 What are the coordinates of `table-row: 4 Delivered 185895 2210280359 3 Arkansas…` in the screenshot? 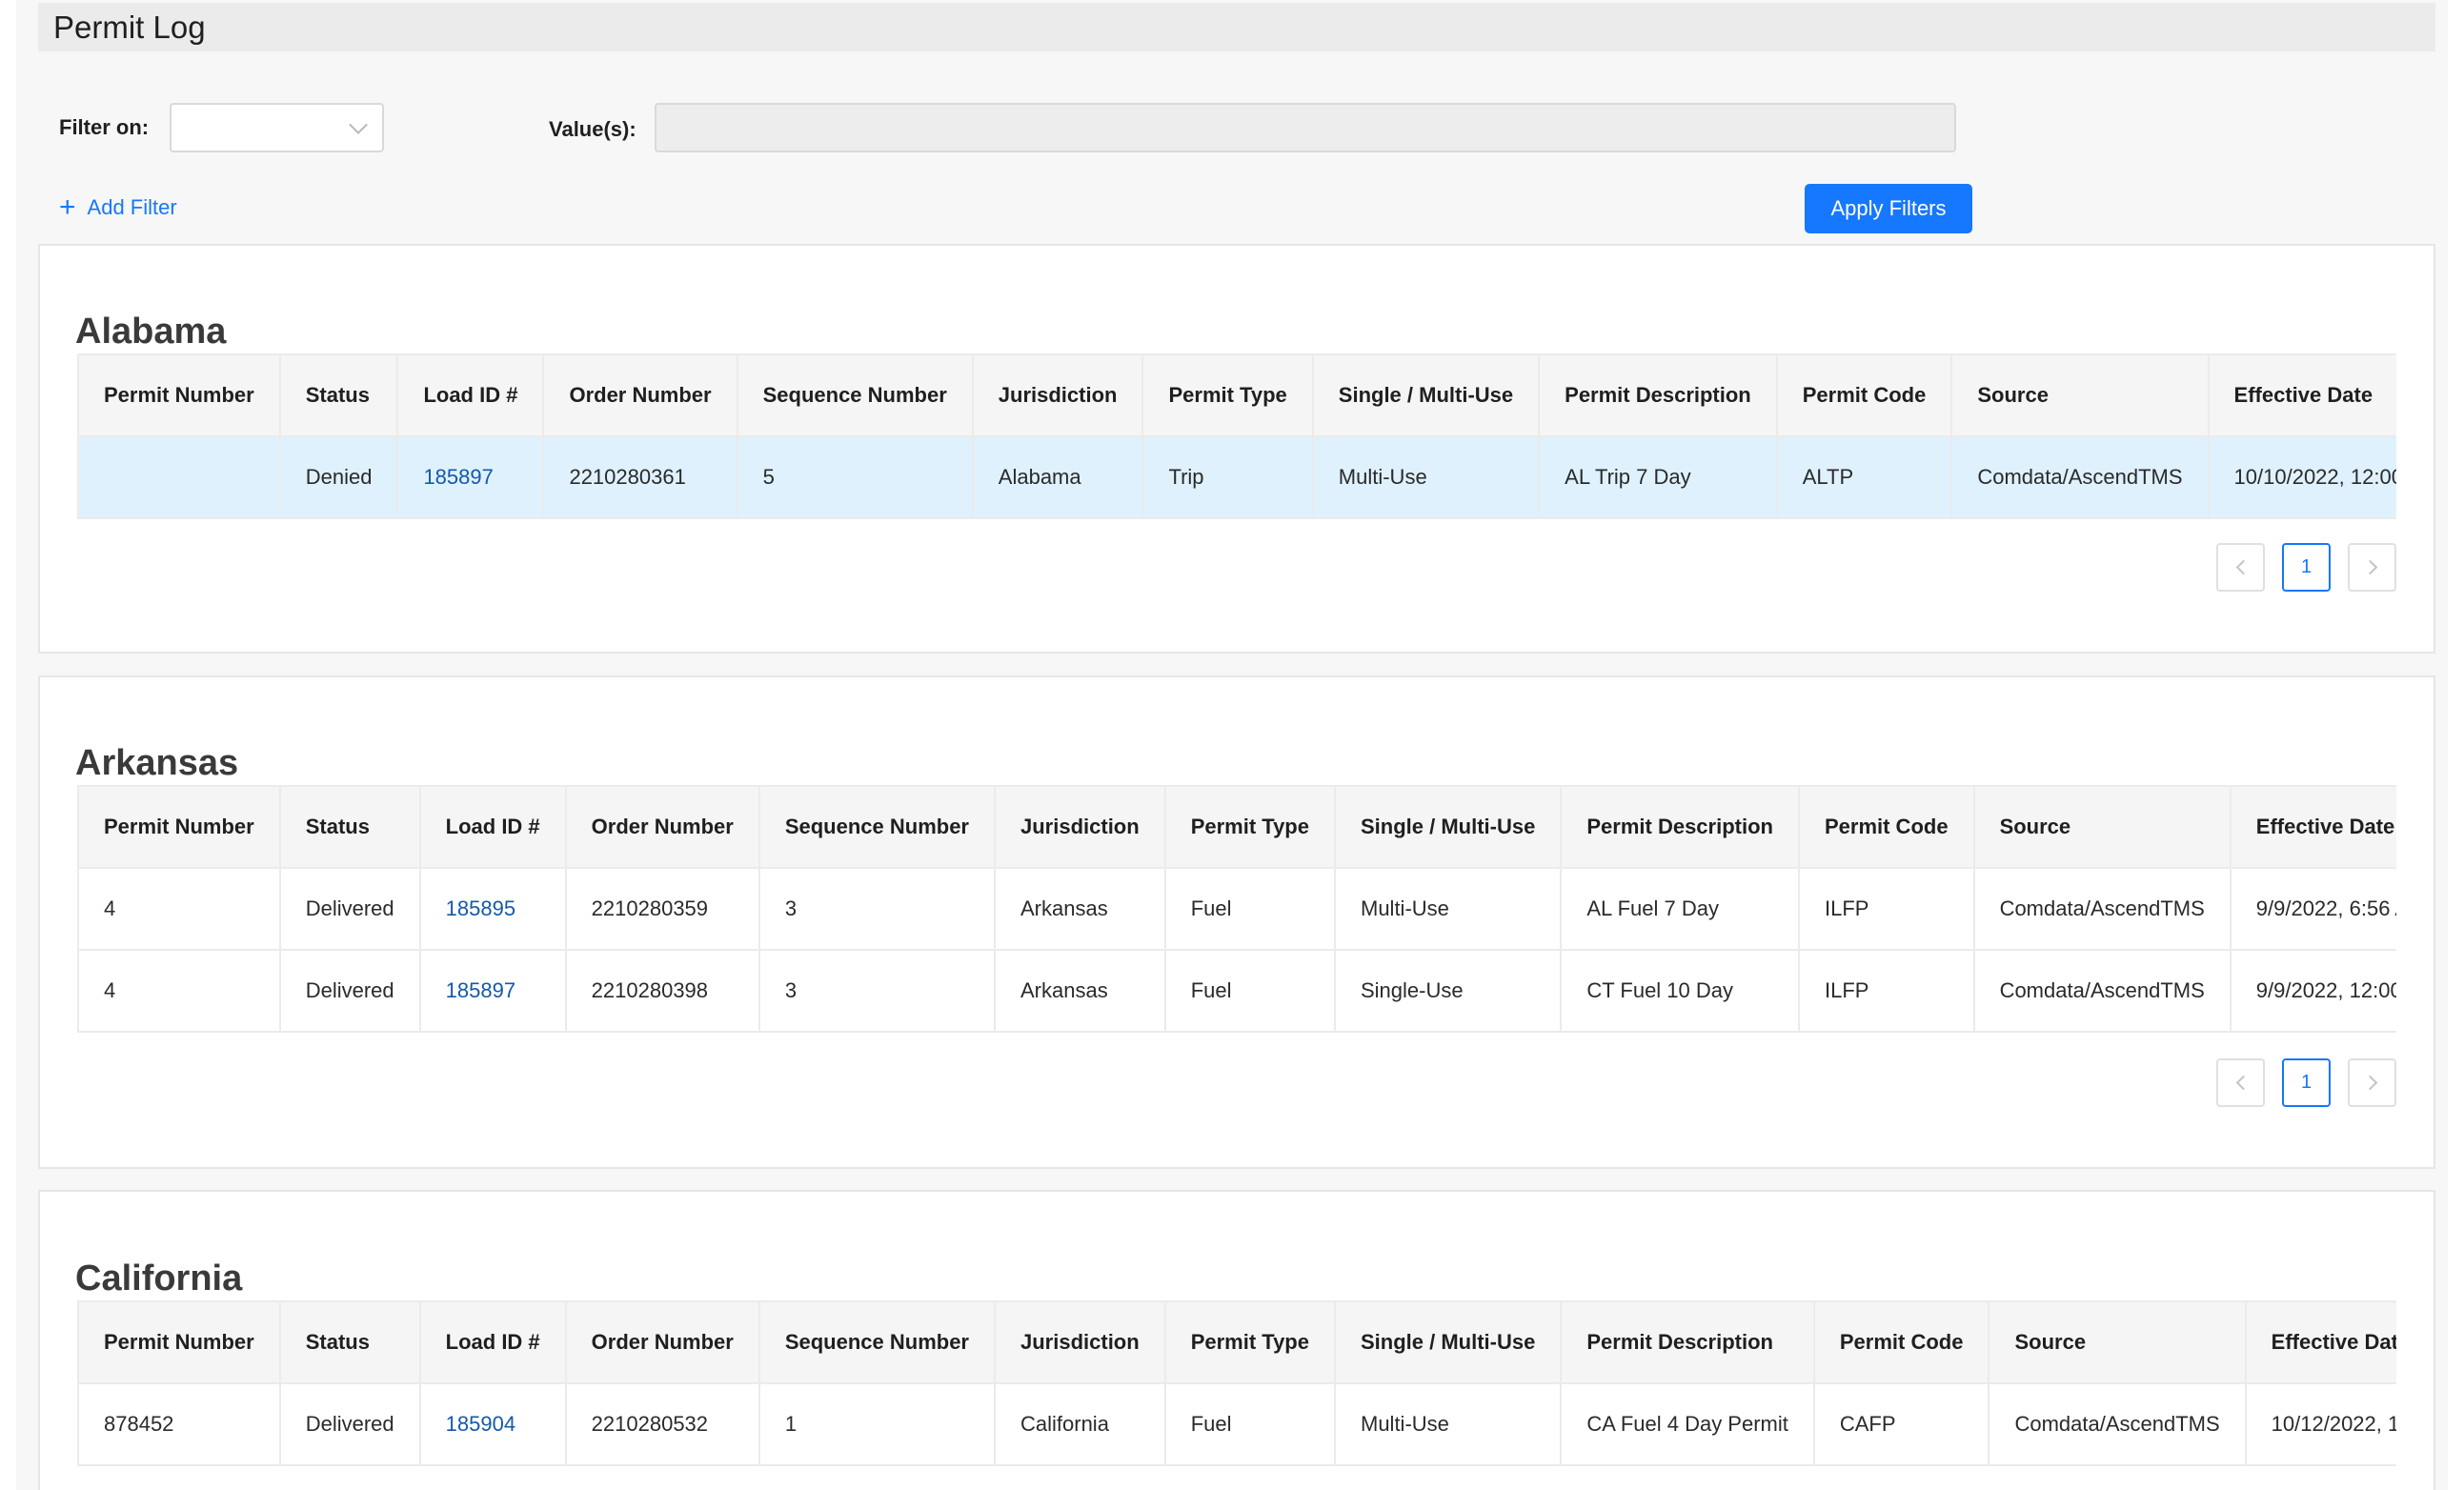 It's located at (1236, 909).